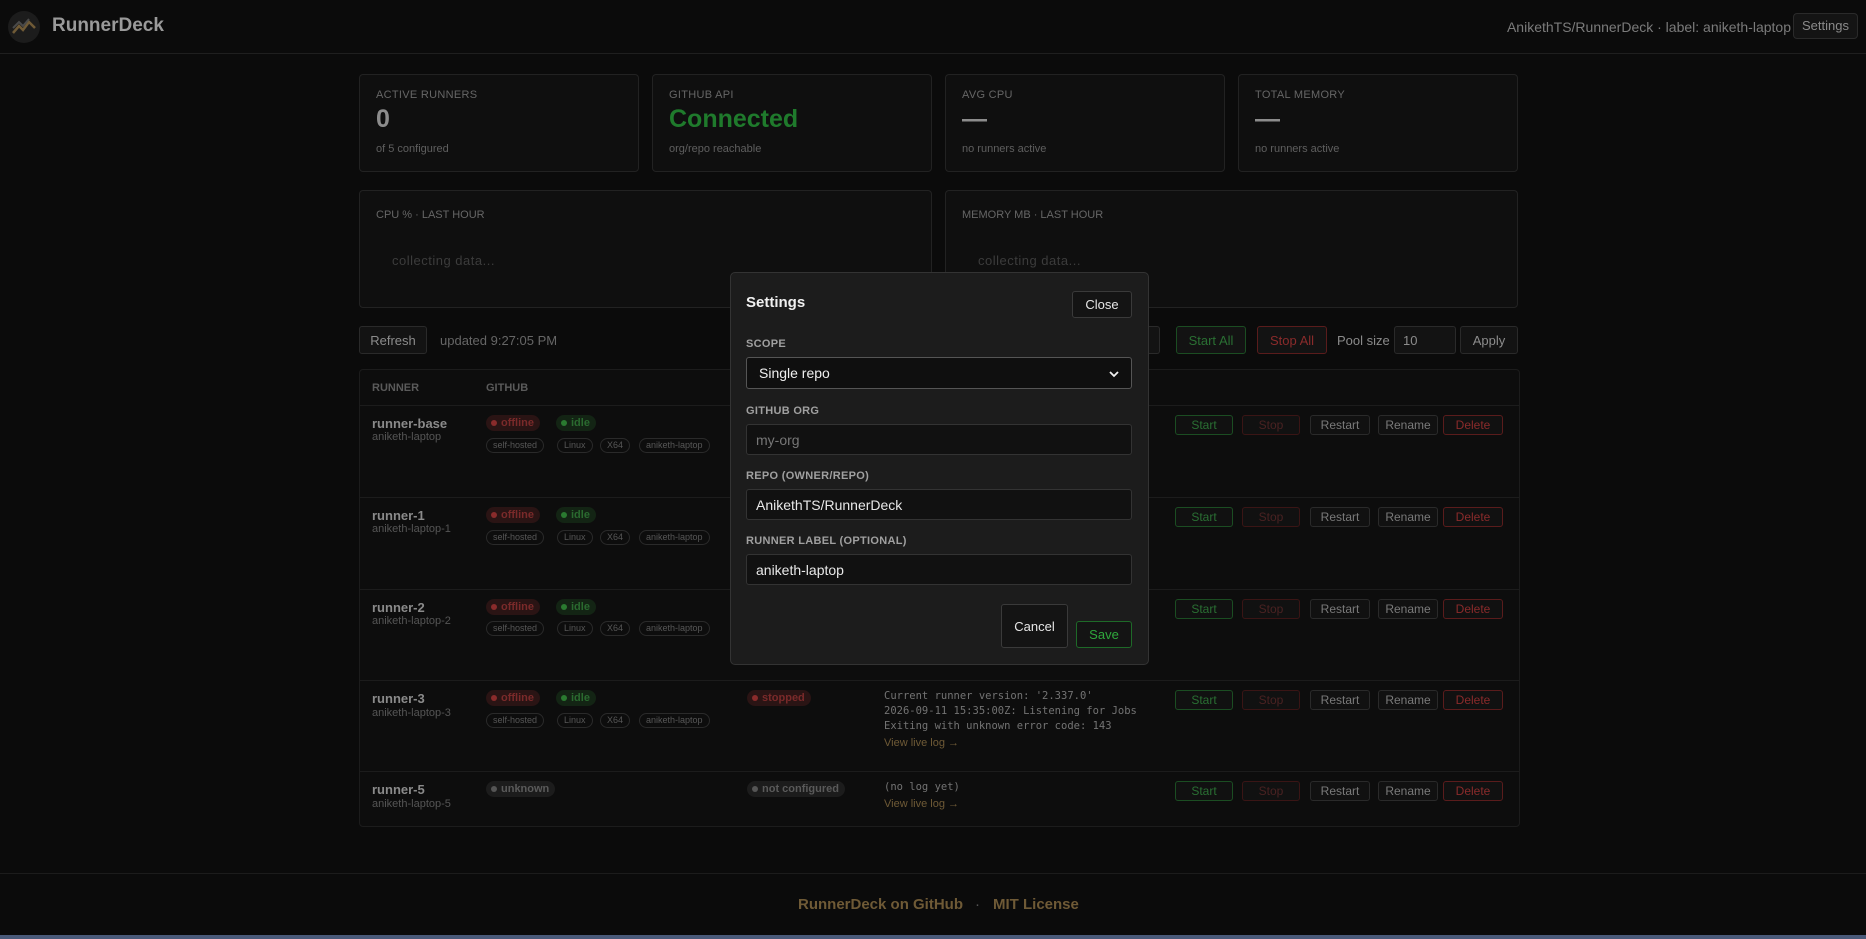 The width and height of the screenshot is (1866, 939). What do you see at coordinates (922, 787) in the screenshot?
I see `runner-log: (no log yet)` at bounding box center [922, 787].